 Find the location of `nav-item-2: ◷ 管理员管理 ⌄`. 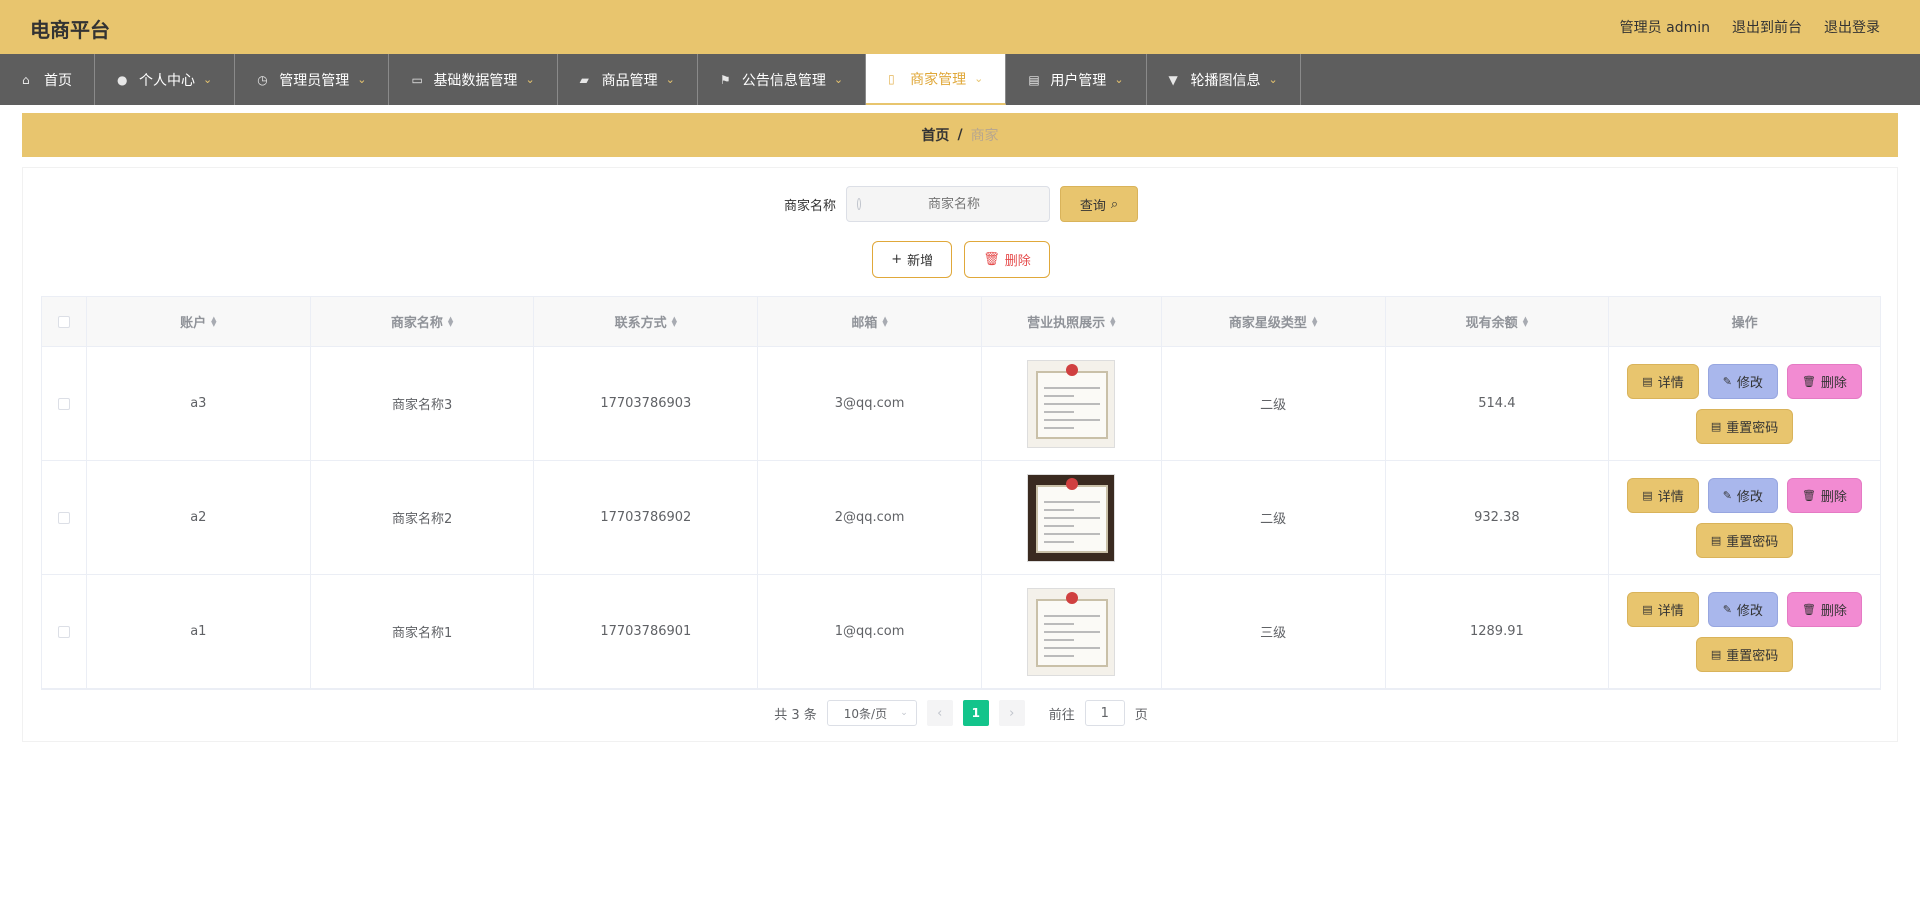

nav-item-2: ◷ 管理员管理 ⌄ is located at coordinates (312, 79).